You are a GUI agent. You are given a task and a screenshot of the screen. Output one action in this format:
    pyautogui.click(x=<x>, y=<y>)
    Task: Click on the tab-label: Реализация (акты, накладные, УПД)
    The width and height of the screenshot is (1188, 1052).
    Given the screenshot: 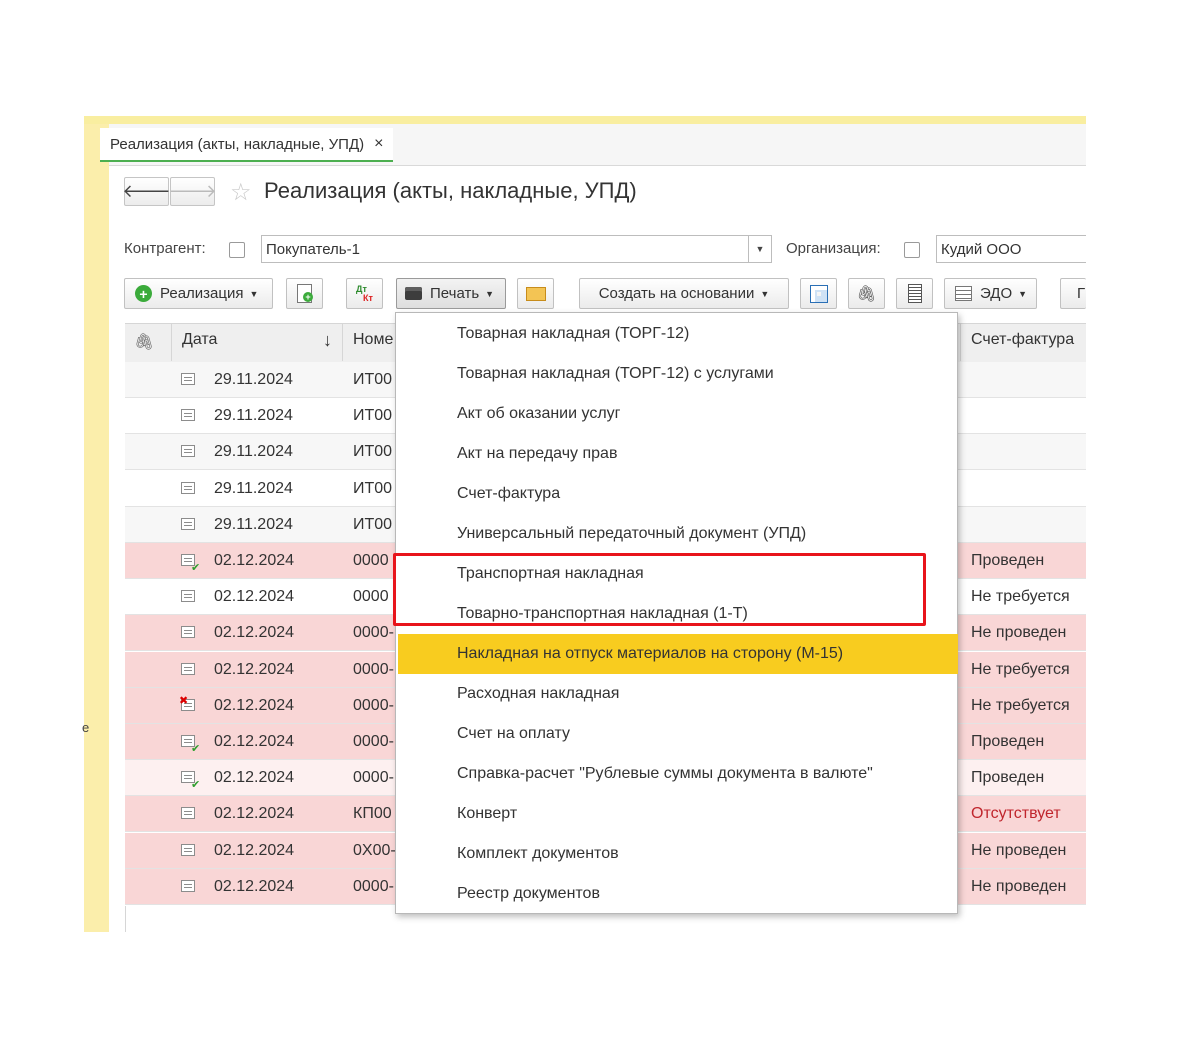 What is the action you would take?
    pyautogui.click(x=237, y=144)
    